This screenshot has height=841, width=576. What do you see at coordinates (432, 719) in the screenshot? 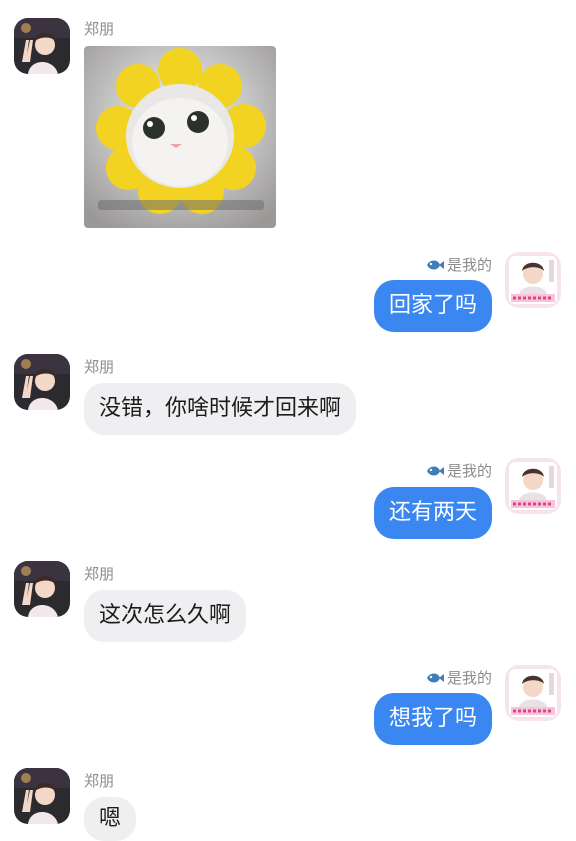
I see `message-bubble: 想我了吗` at bounding box center [432, 719].